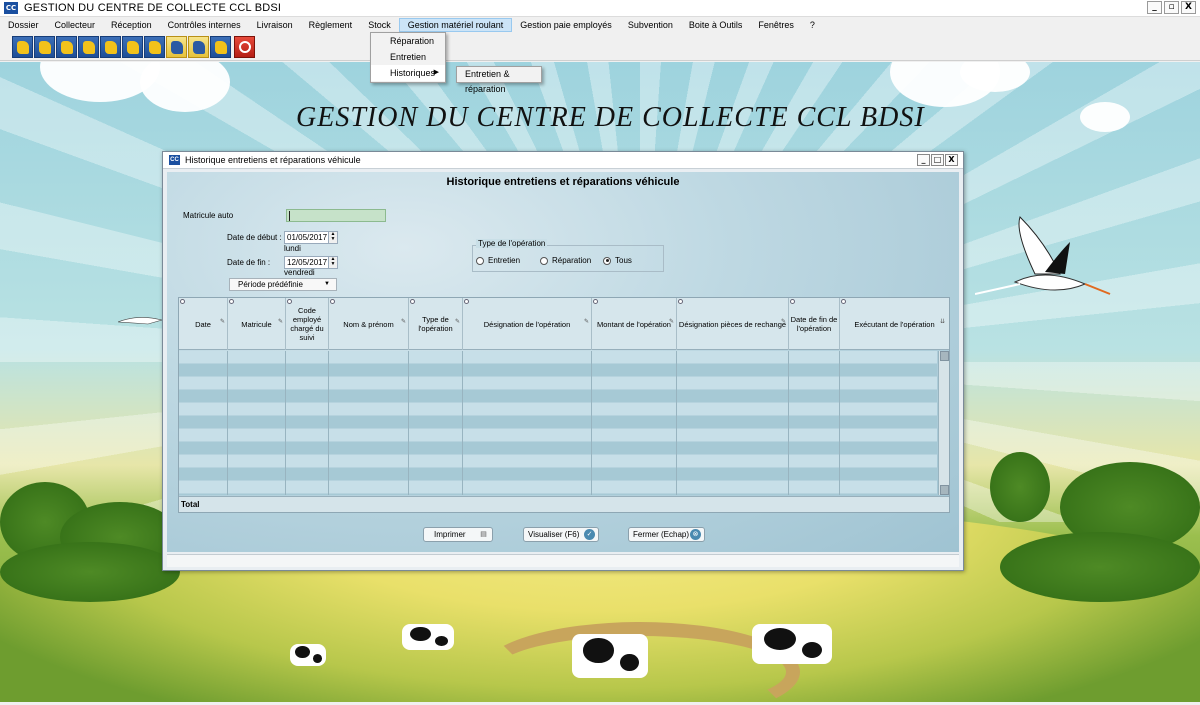  Describe the element at coordinates (220, 46) in the screenshot. I see `outils-icon` at that location.